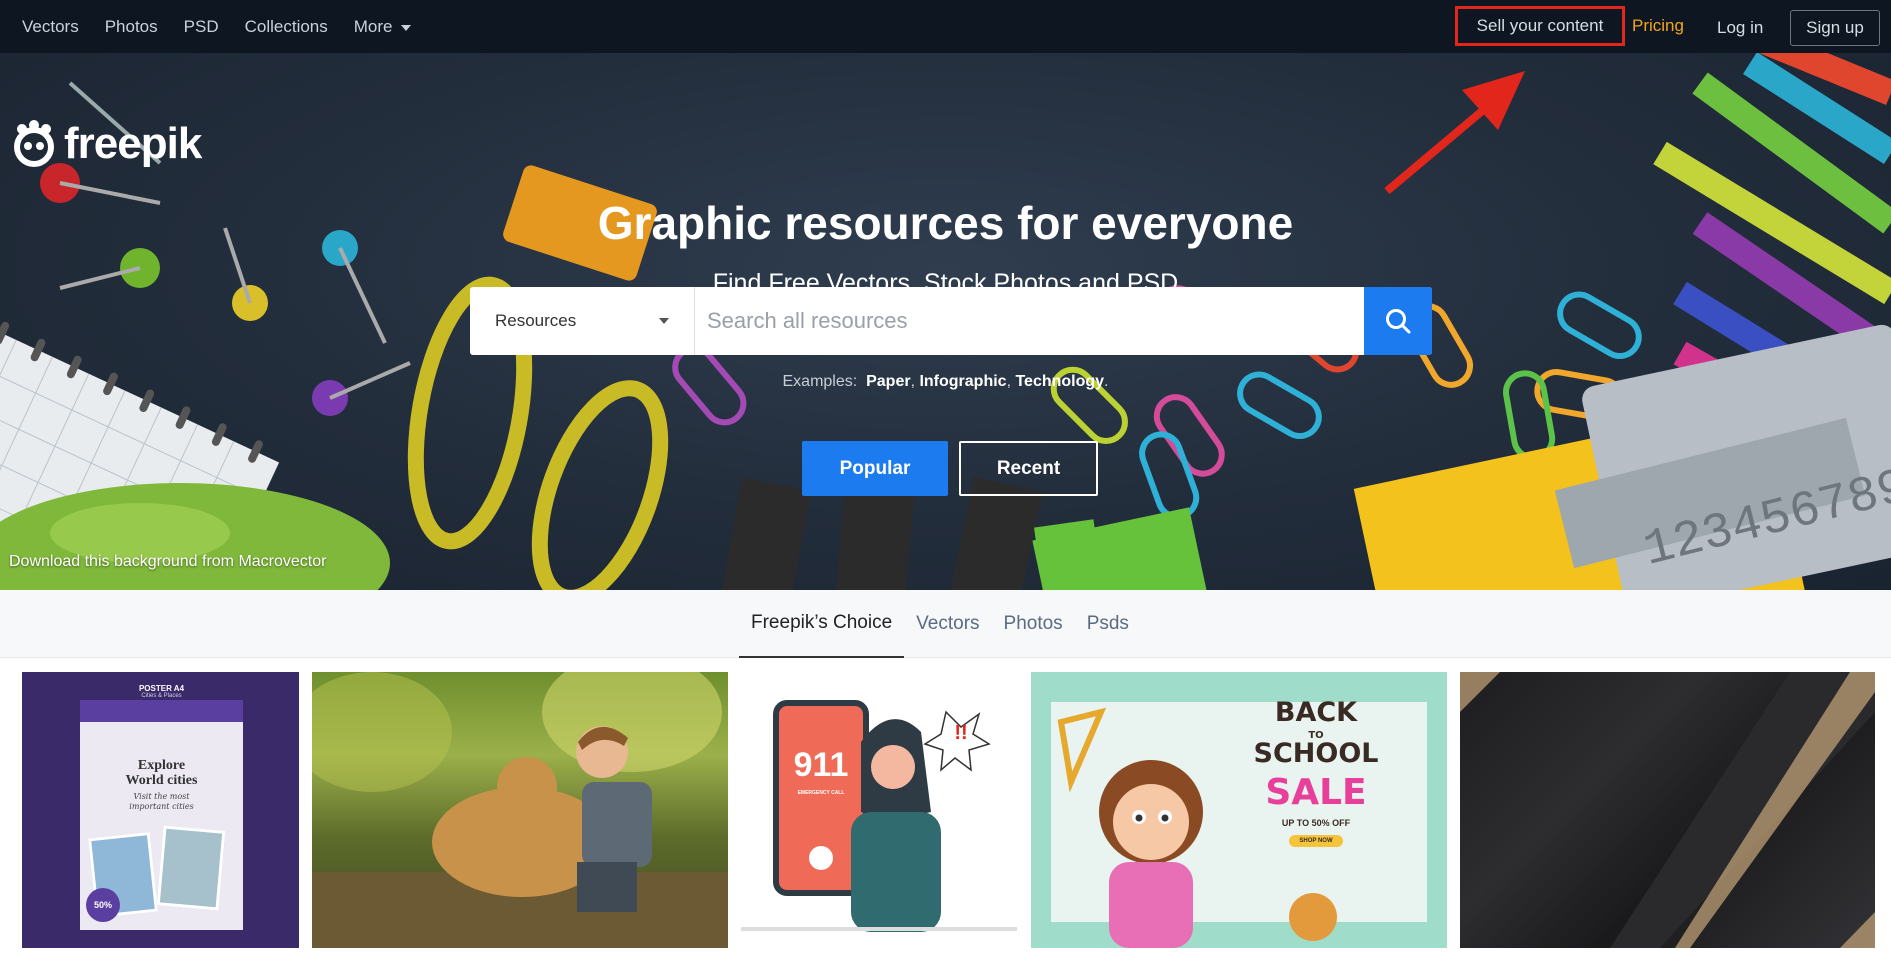  What do you see at coordinates (1658, 26) in the screenshot?
I see `pricing-link: Pricing` at bounding box center [1658, 26].